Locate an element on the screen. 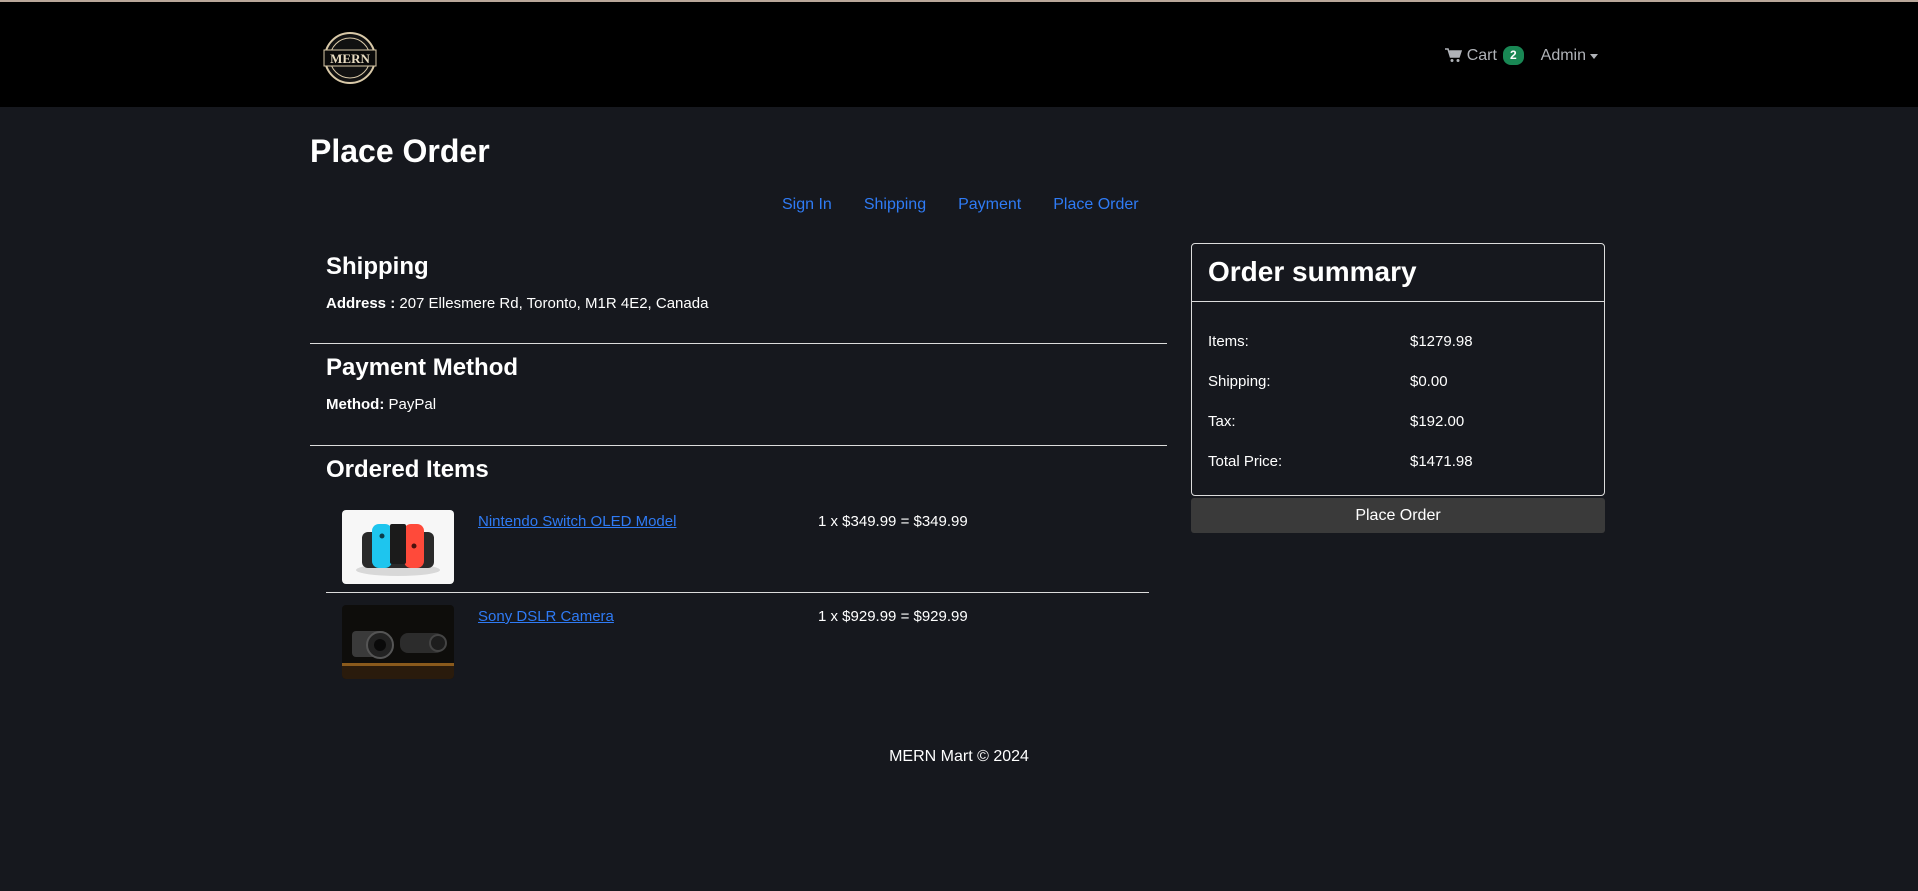 This screenshot has width=1918, height=891. payment-section: Payment Method Method: PayPal is located at coordinates (738, 395).